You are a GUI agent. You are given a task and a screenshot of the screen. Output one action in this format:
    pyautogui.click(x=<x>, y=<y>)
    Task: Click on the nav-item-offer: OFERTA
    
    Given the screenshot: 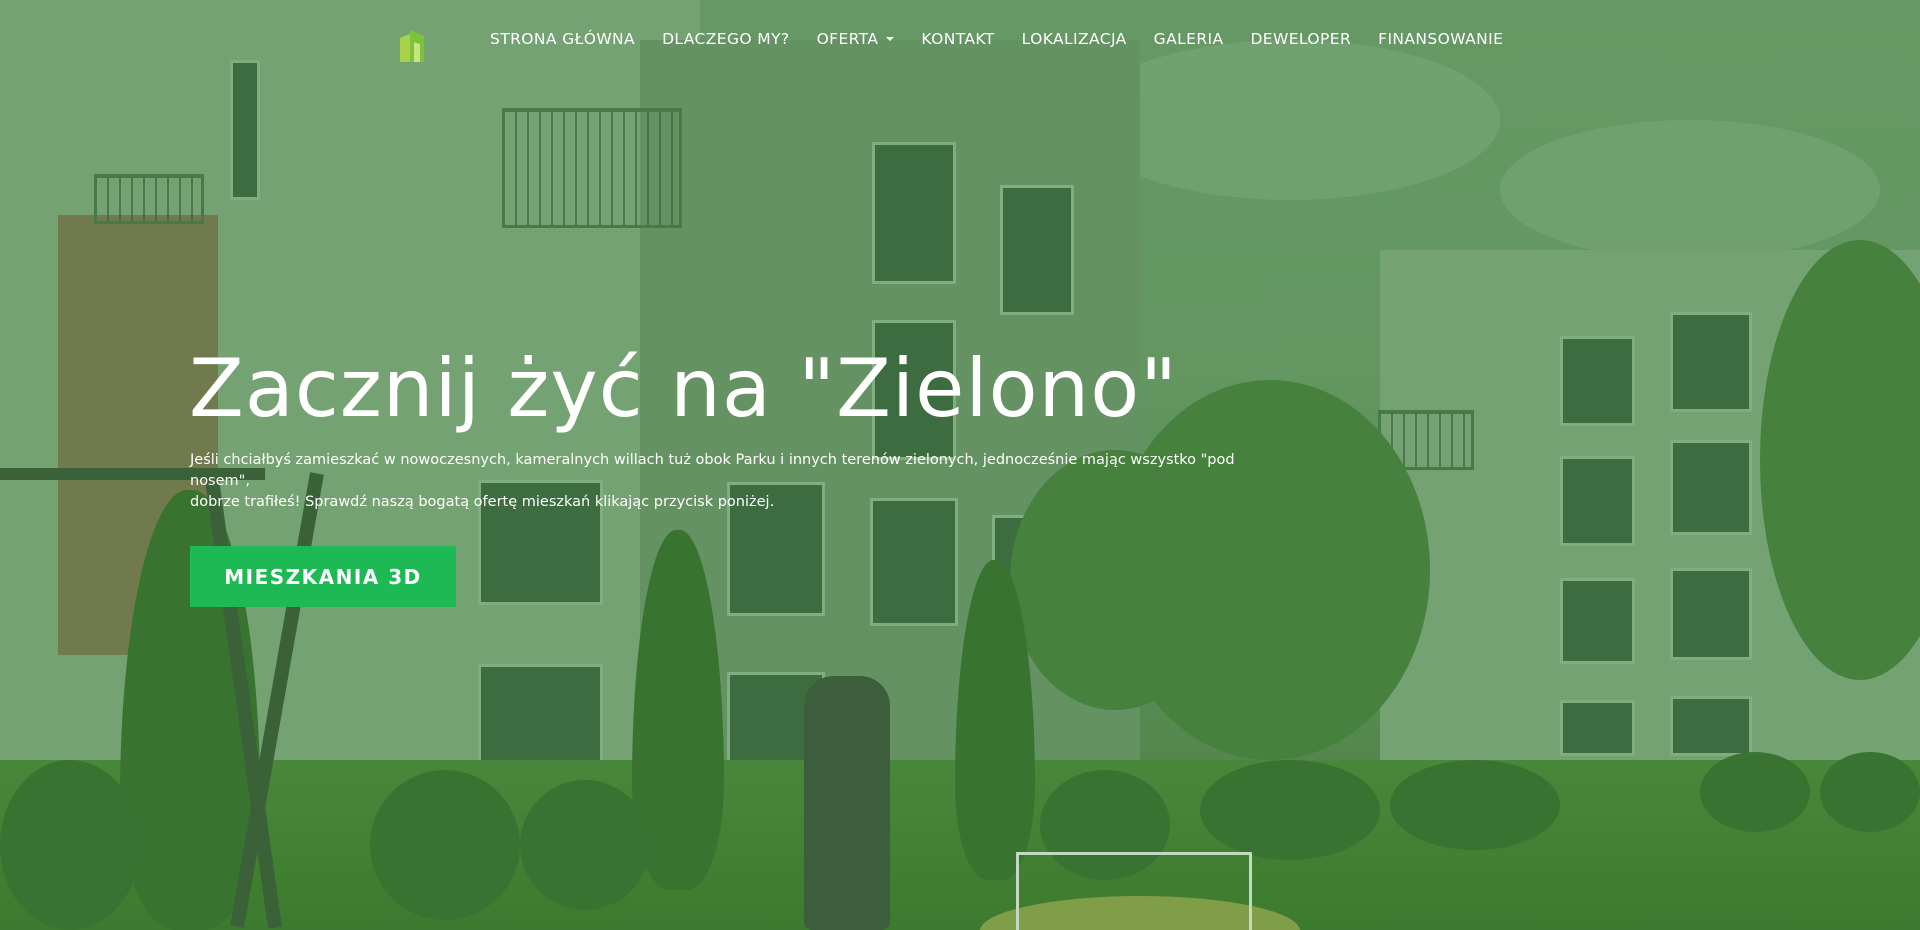 What is the action you would take?
    pyautogui.click(x=856, y=39)
    